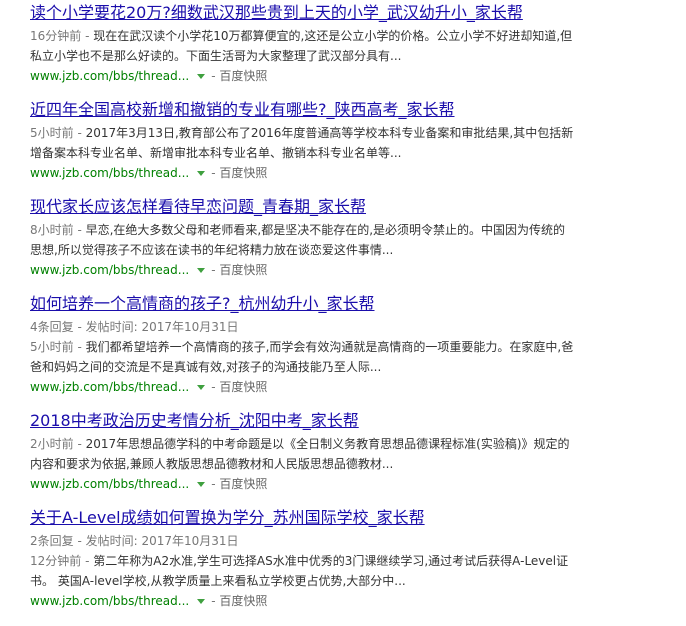 The height and width of the screenshot is (626, 686). What do you see at coordinates (276, 13) in the screenshot?
I see `result-title-link: 读个小学要花20万?细数武汉那些贵到上天的小学_武汉幼升小_家长帮` at bounding box center [276, 13].